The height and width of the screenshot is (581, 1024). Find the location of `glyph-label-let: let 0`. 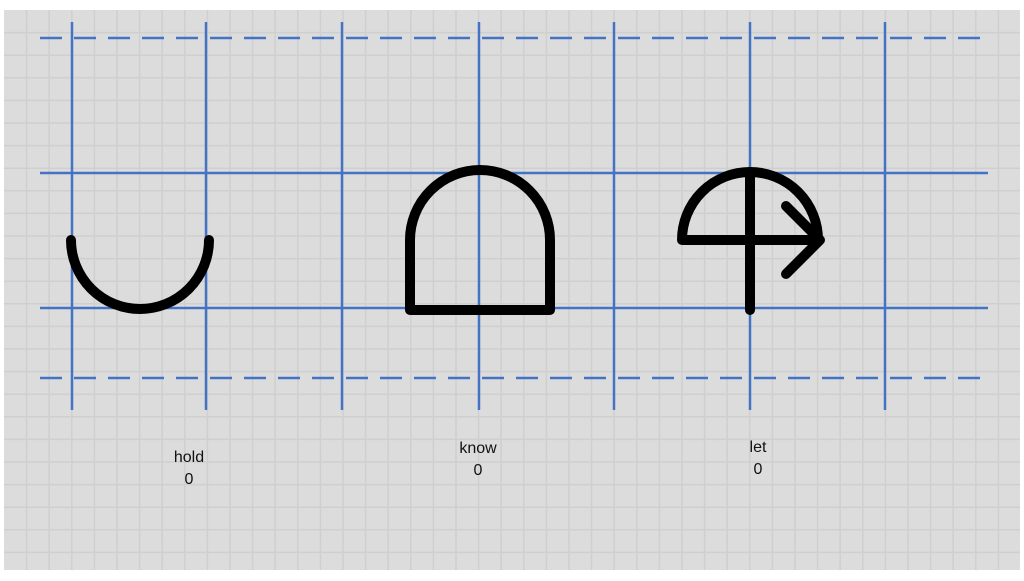

glyph-label-let: let 0 is located at coordinates (758, 459).